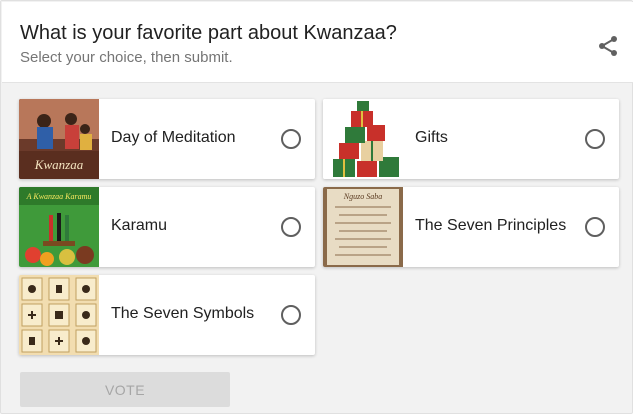 The height and width of the screenshot is (414, 633). What do you see at coordinates (608, 46) in the screenshot?
I see `share-icon` at bounding box center [608, 46].